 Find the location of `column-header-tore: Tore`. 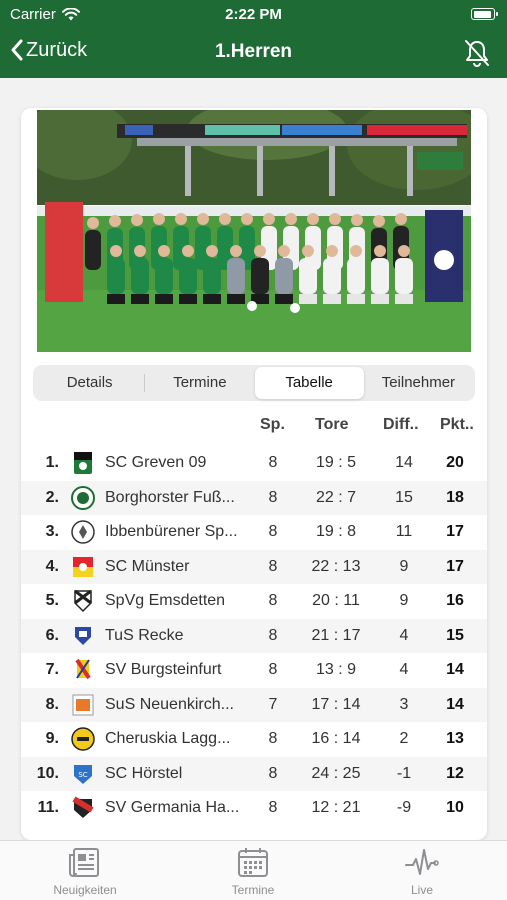

column-header-tore: Tore is located at coordinates (332, 424).